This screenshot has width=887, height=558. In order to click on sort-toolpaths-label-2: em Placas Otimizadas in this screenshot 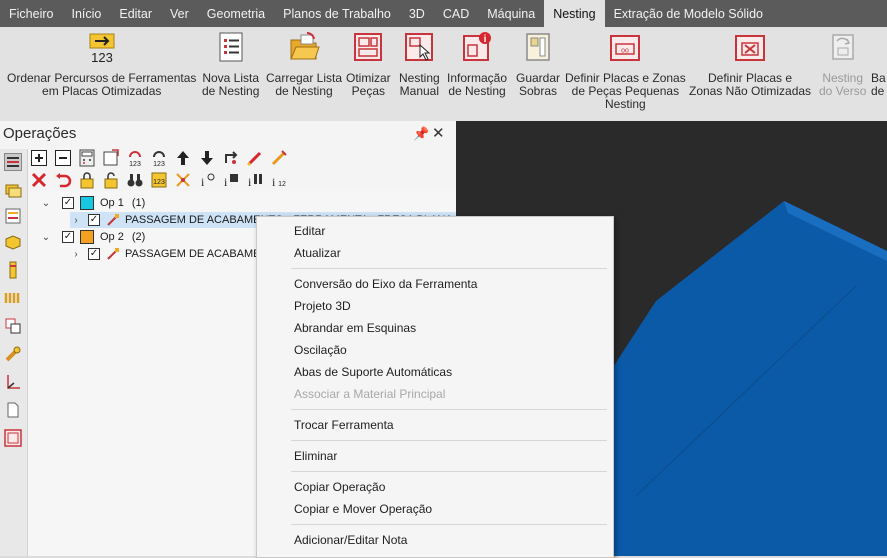, I will do `click(102, 91)`.